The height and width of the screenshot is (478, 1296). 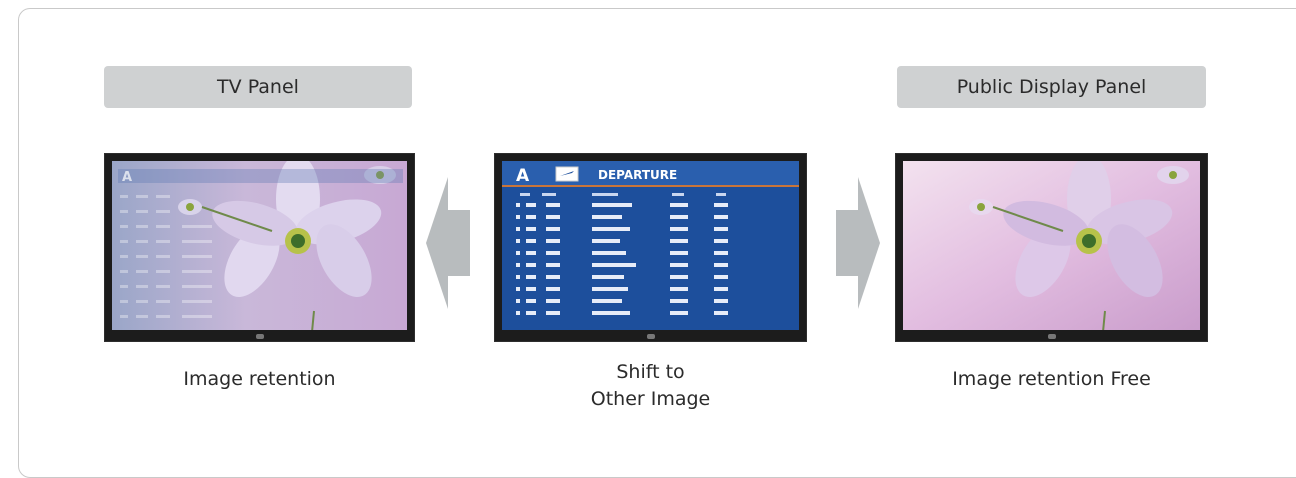 I want to click on flower-image-clean, so click(x=1051, y=245).